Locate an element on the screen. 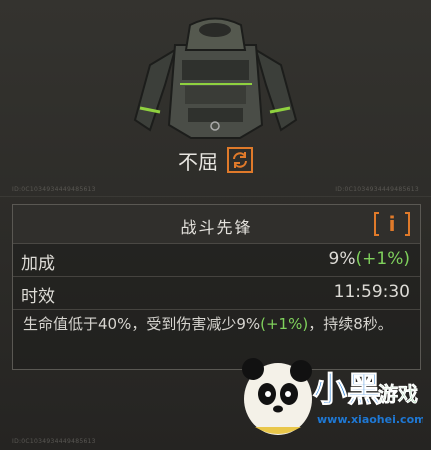 This screenshot has height=450, width=431. skill-description: 生命值低于40%，受到伤害减少9%(+1%)，持续8秒。 is located at coordinates (208, 324).